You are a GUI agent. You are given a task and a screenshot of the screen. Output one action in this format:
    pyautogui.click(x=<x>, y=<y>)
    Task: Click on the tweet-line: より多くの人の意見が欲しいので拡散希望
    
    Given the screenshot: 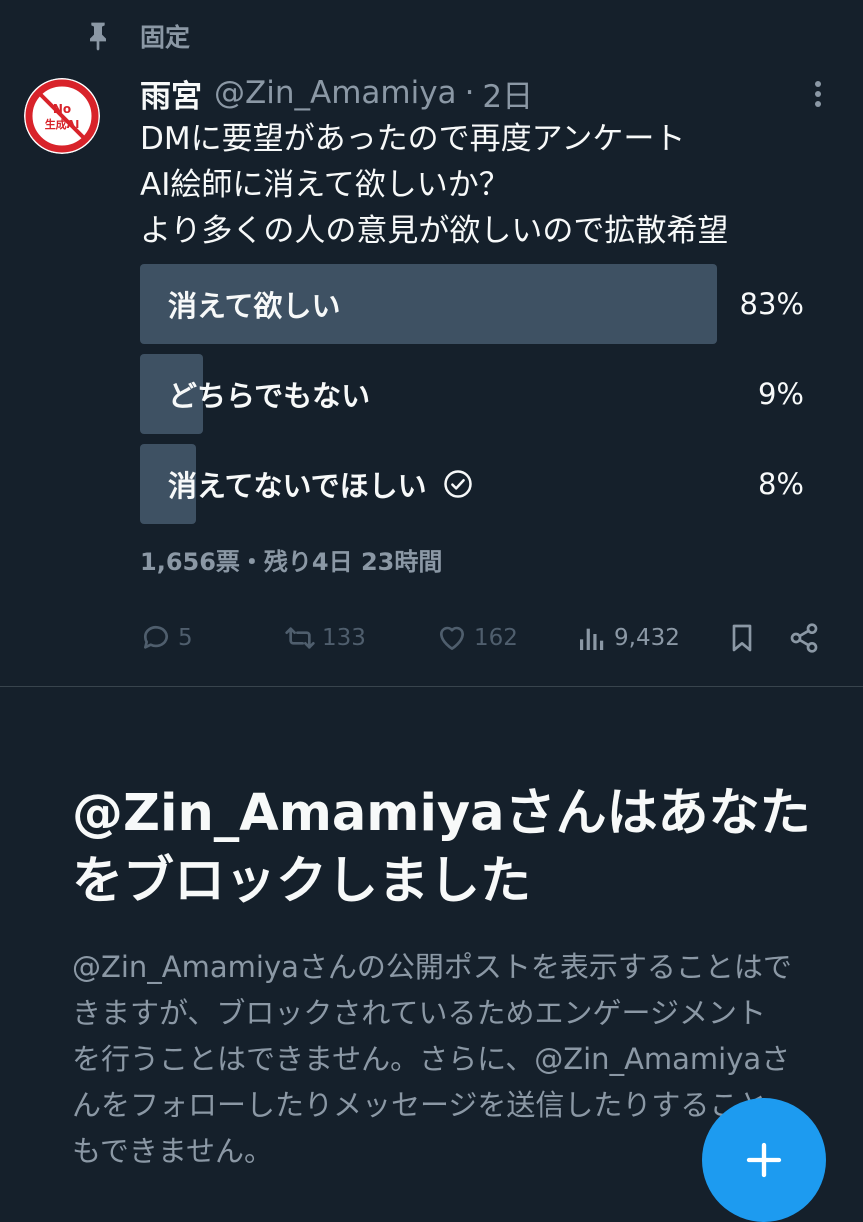 What is the action you would take?
    pyautogui.click(x=434, y=231)
    